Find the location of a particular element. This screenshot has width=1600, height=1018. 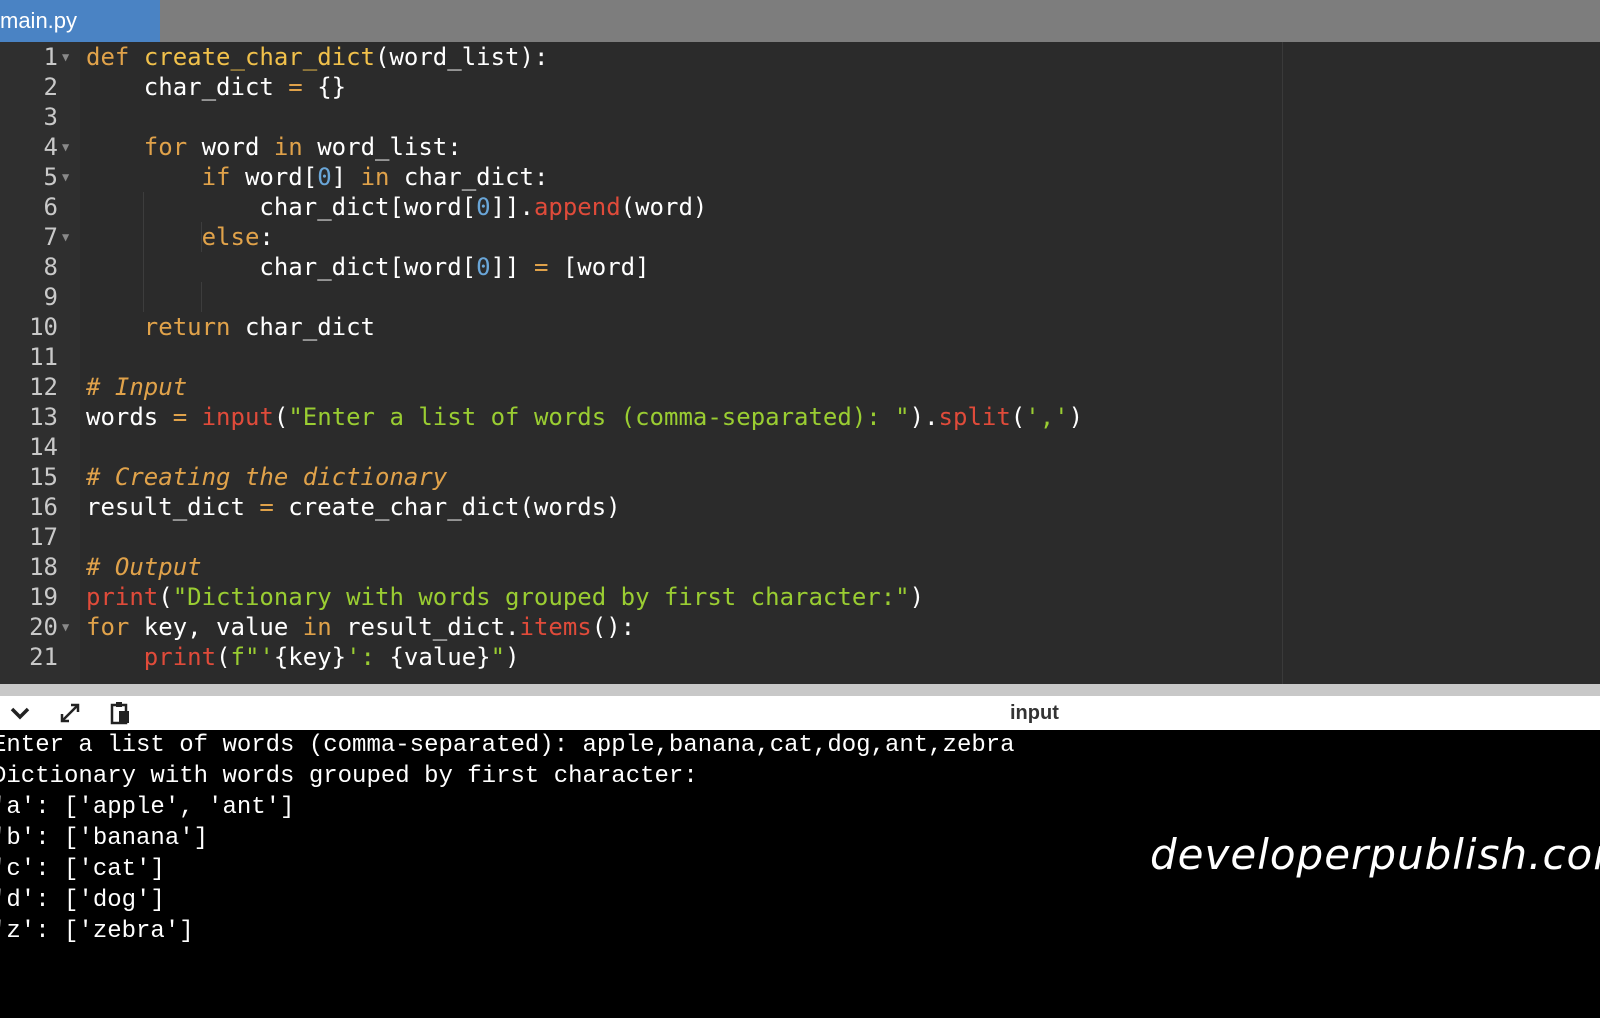

line-number: 5 is located at coordinates (50, 177).